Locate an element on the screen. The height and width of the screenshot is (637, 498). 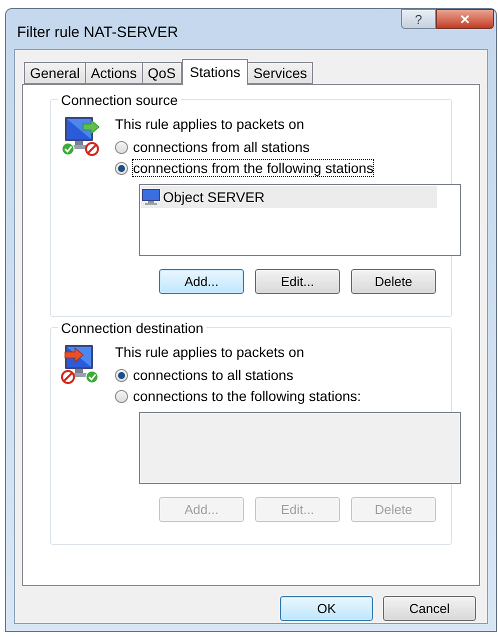
list-item-label: Object SERVER is located at coordinates (214, 197).